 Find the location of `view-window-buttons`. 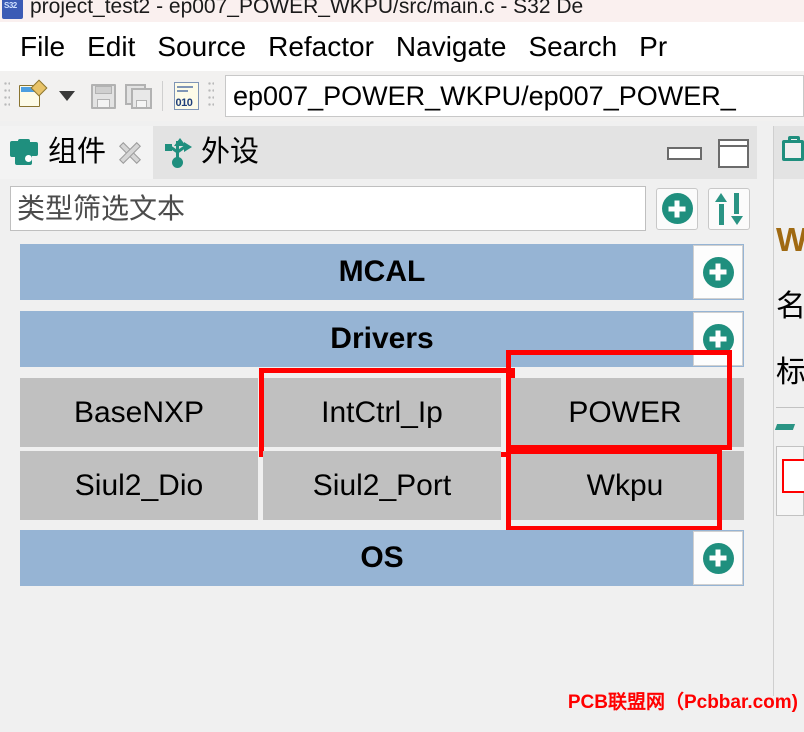

view-window-buttons is located at coordinates (708, 153).